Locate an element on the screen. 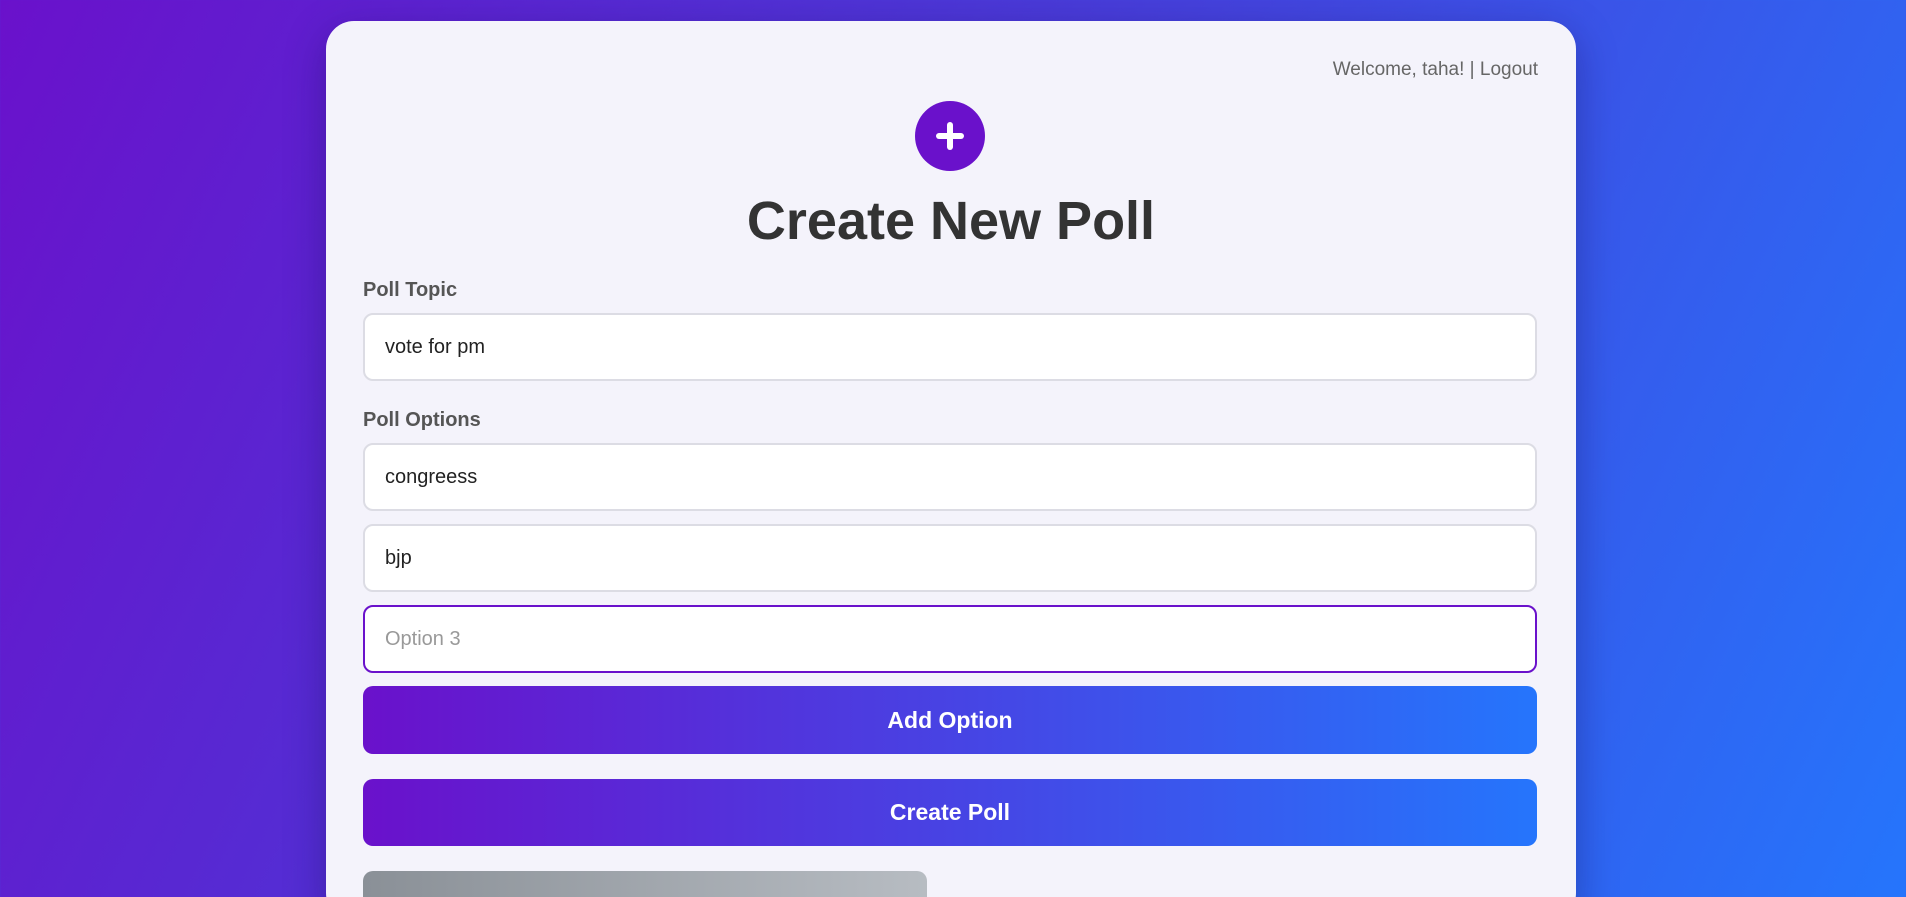  user-bar: Welcome, taha! | Logout is located at coordinates (1435, 70).